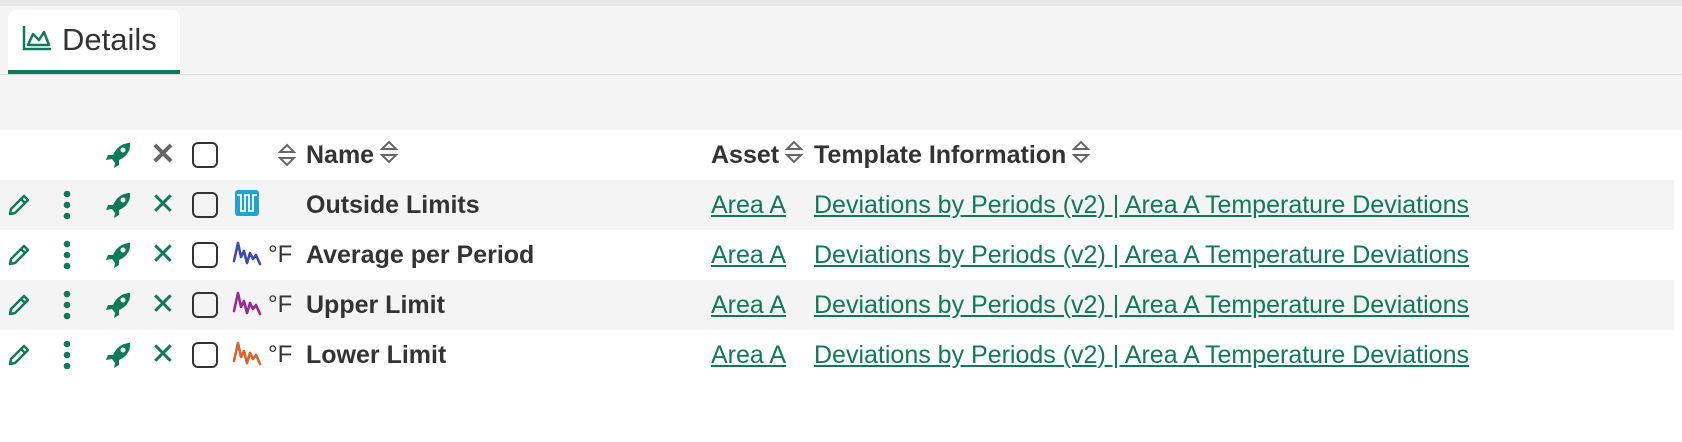 Image resolution: width=1682 pixels, height=442 pixels. I want to click on item-name: Upper Limit, so click(375, 304).